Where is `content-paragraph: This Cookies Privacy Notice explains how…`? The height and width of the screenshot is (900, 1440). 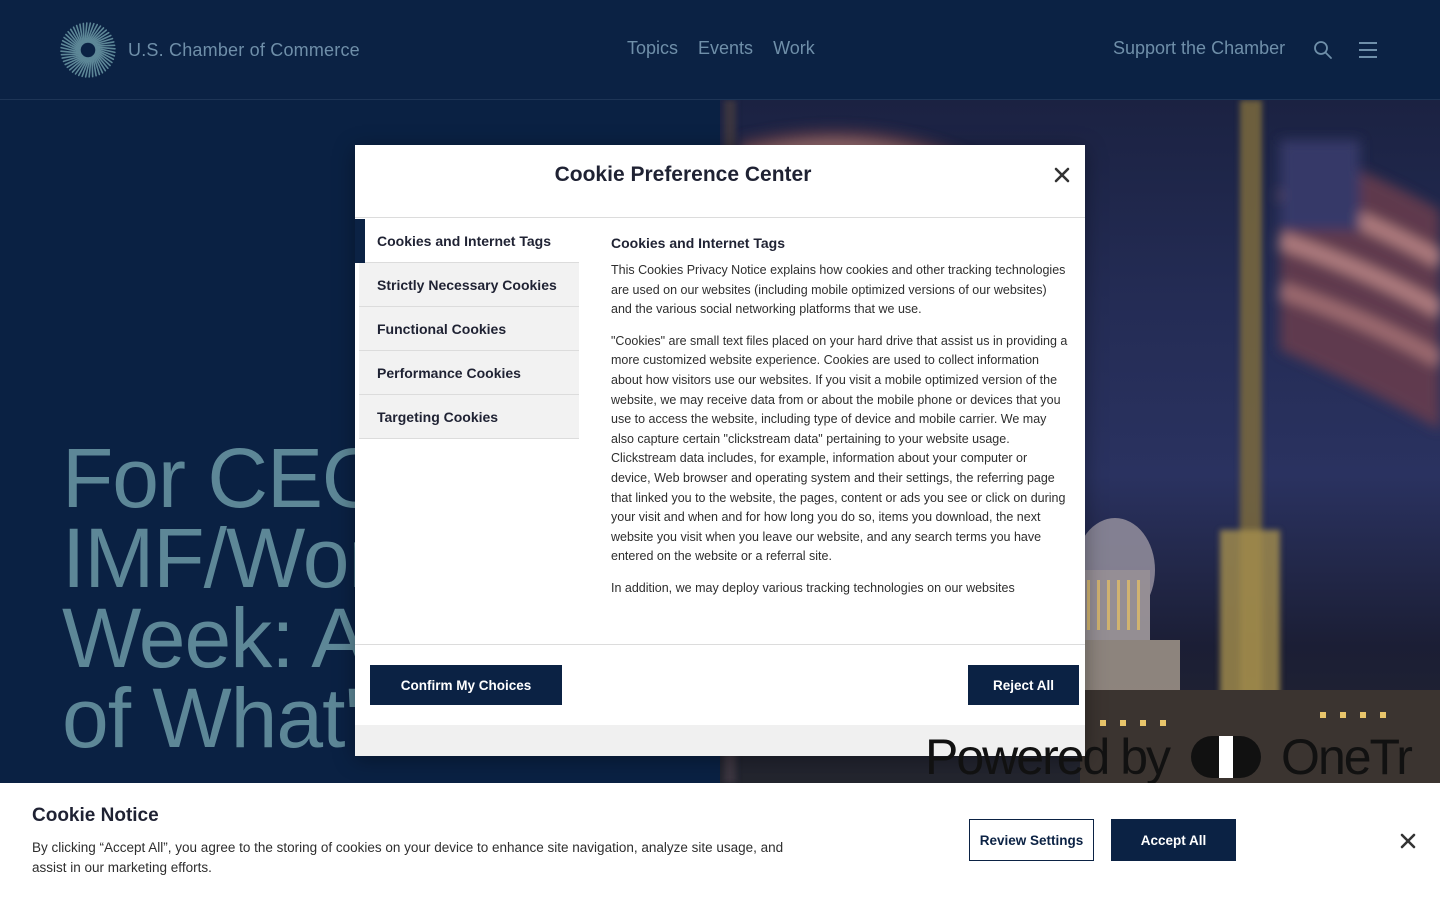 content-paragraph: This Cookies Privacy Notice explains how… is located at coordinates (838, 290).